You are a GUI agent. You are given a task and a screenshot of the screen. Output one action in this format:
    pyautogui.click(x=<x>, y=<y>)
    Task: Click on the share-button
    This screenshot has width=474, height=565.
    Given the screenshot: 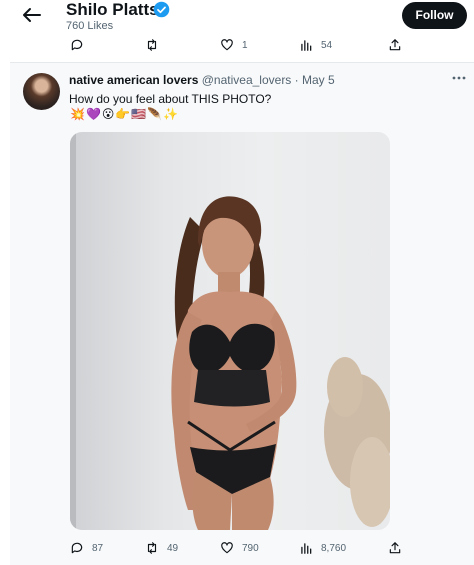 What is the action you would take?
    pyautogui.click(x=395, y=45)
    